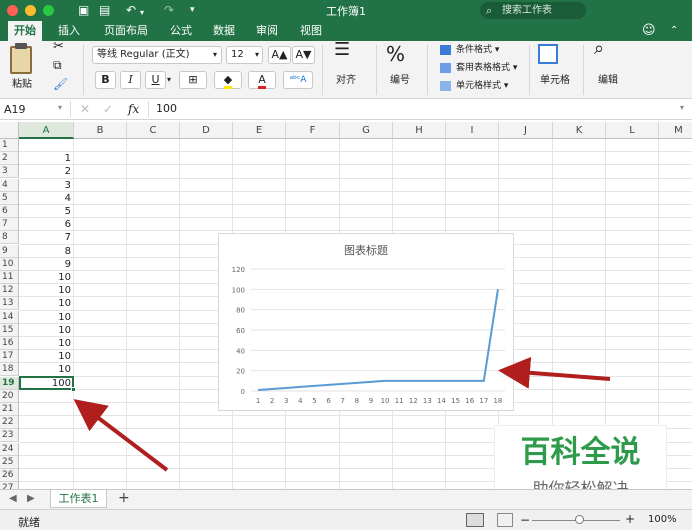  Describe the element at coordinates (9, 317) in the screenshot. I see `row-header-14: 14` at that location.